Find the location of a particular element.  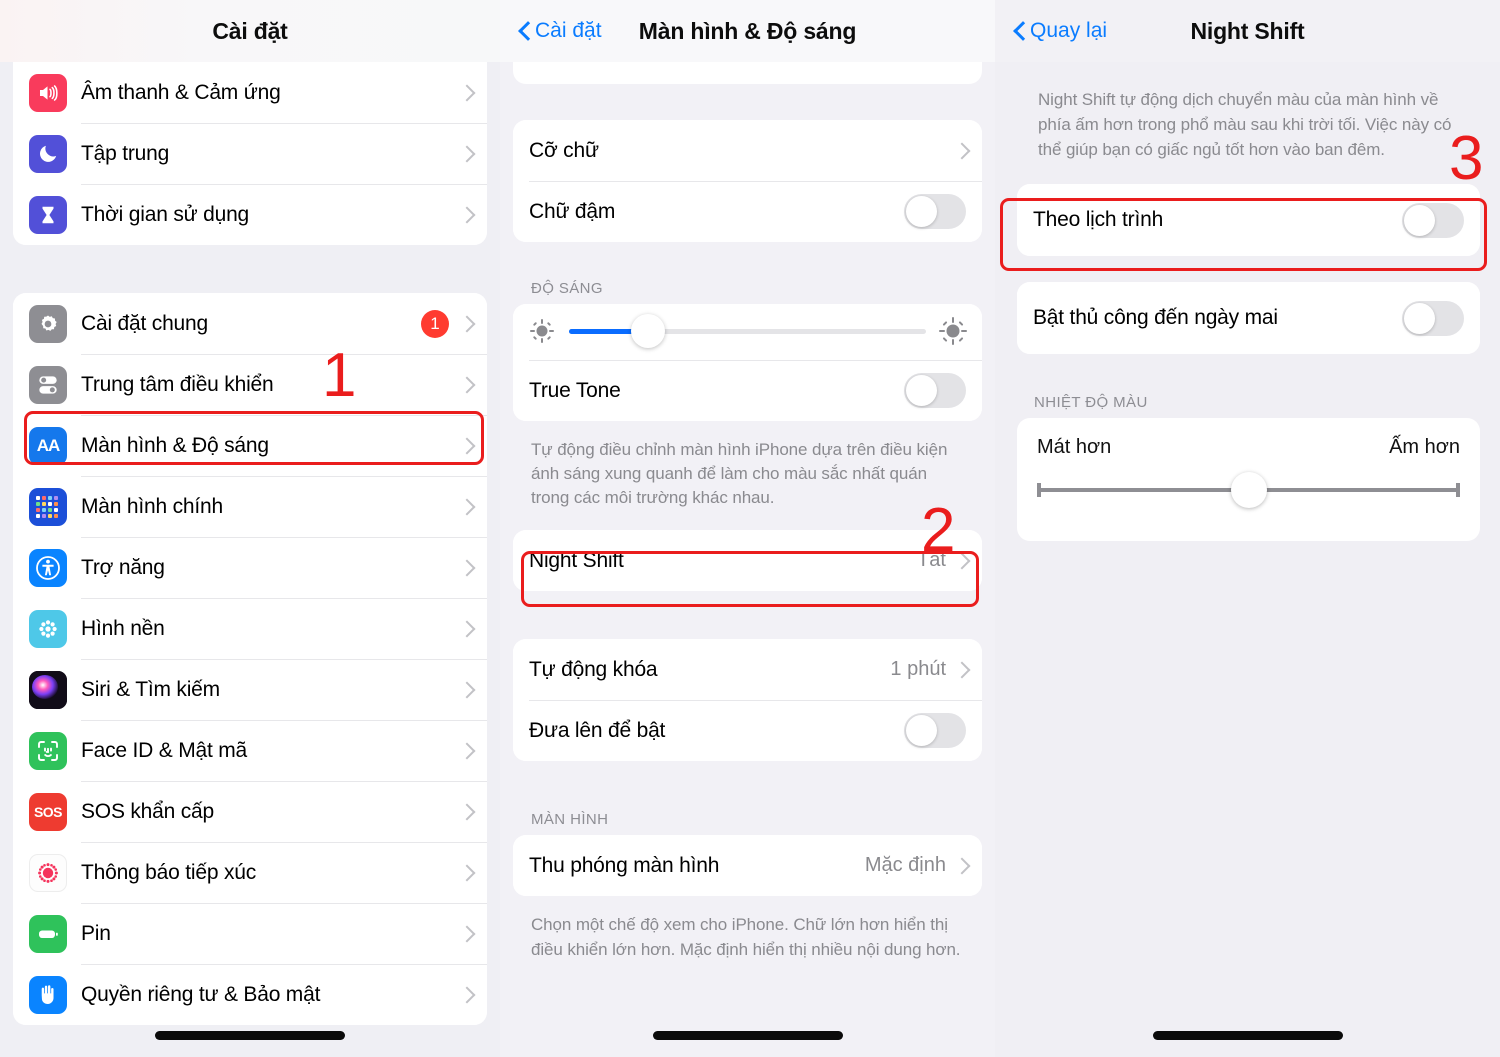

brightness-track is located at coordinates (747, 331).